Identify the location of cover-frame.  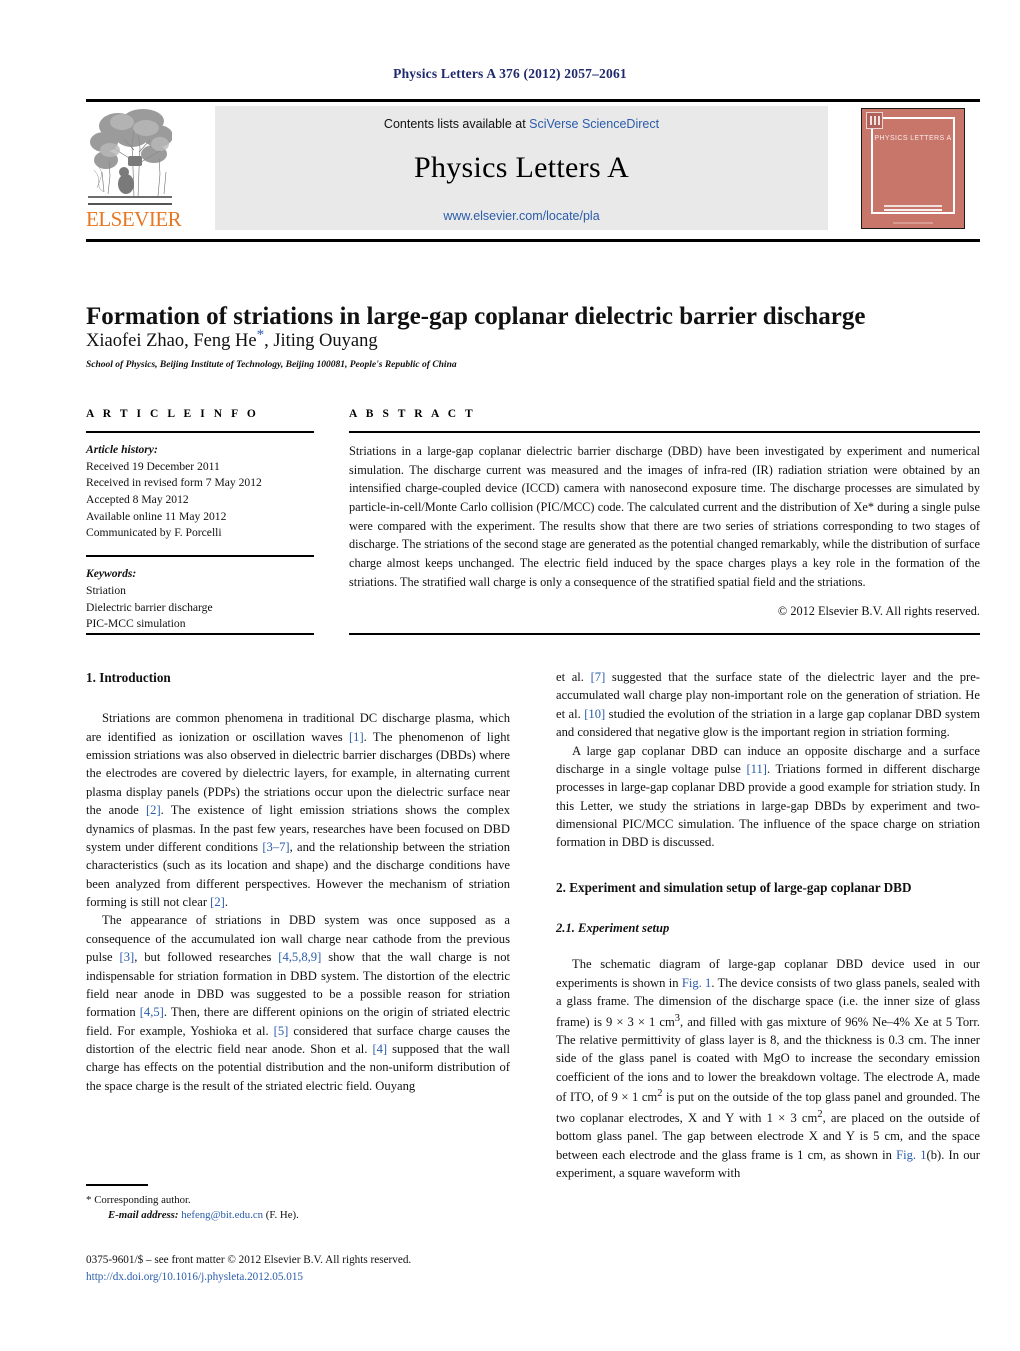
(913, 165).